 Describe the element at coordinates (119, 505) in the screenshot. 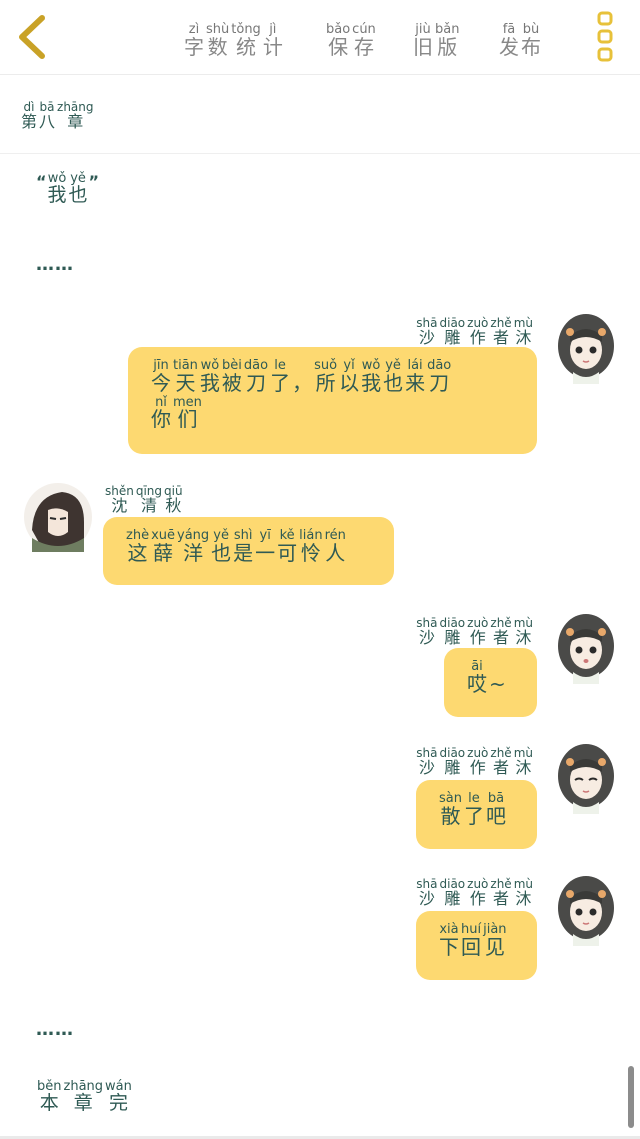

I see `hanzi: 沈` at that location.